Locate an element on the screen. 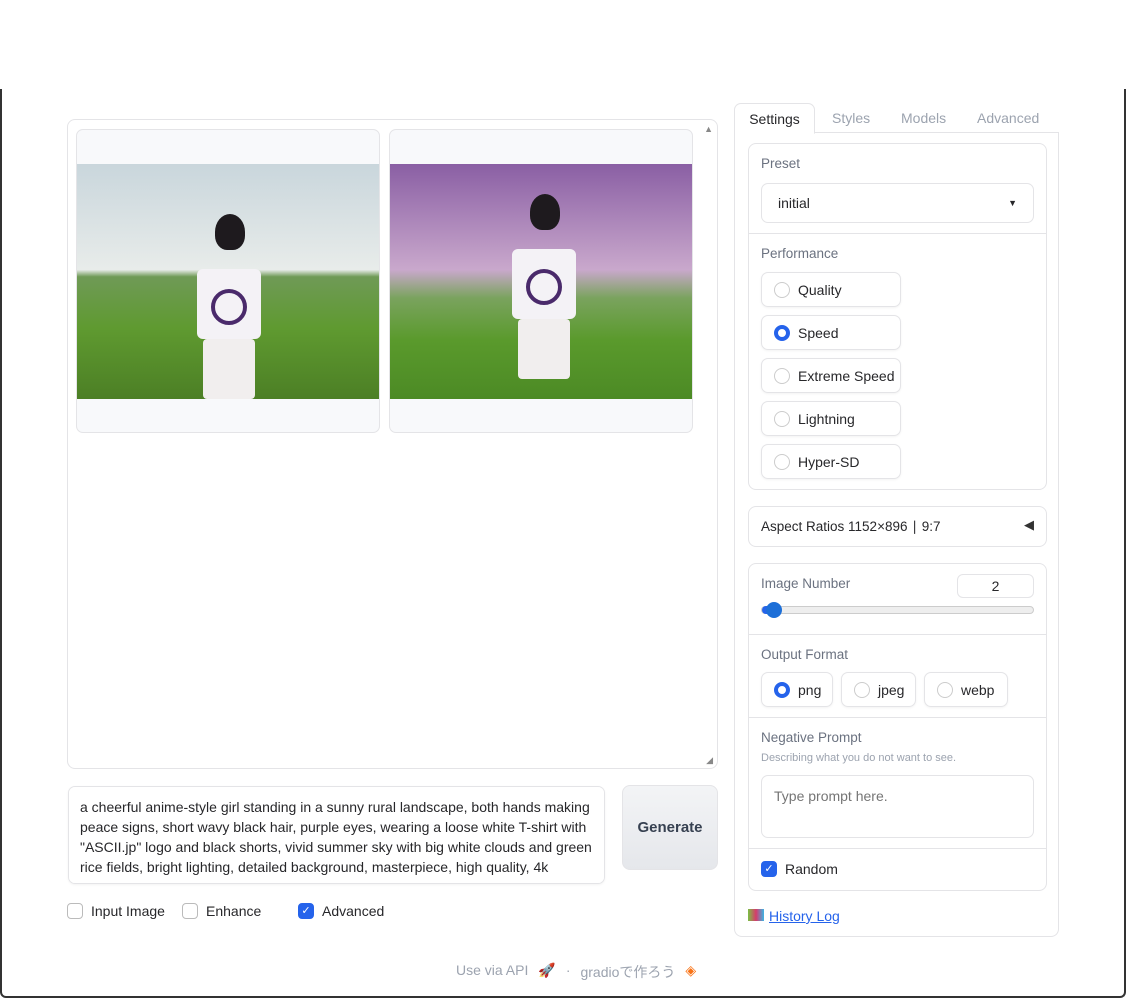  format-png: png is located at coordinates (797, 689).